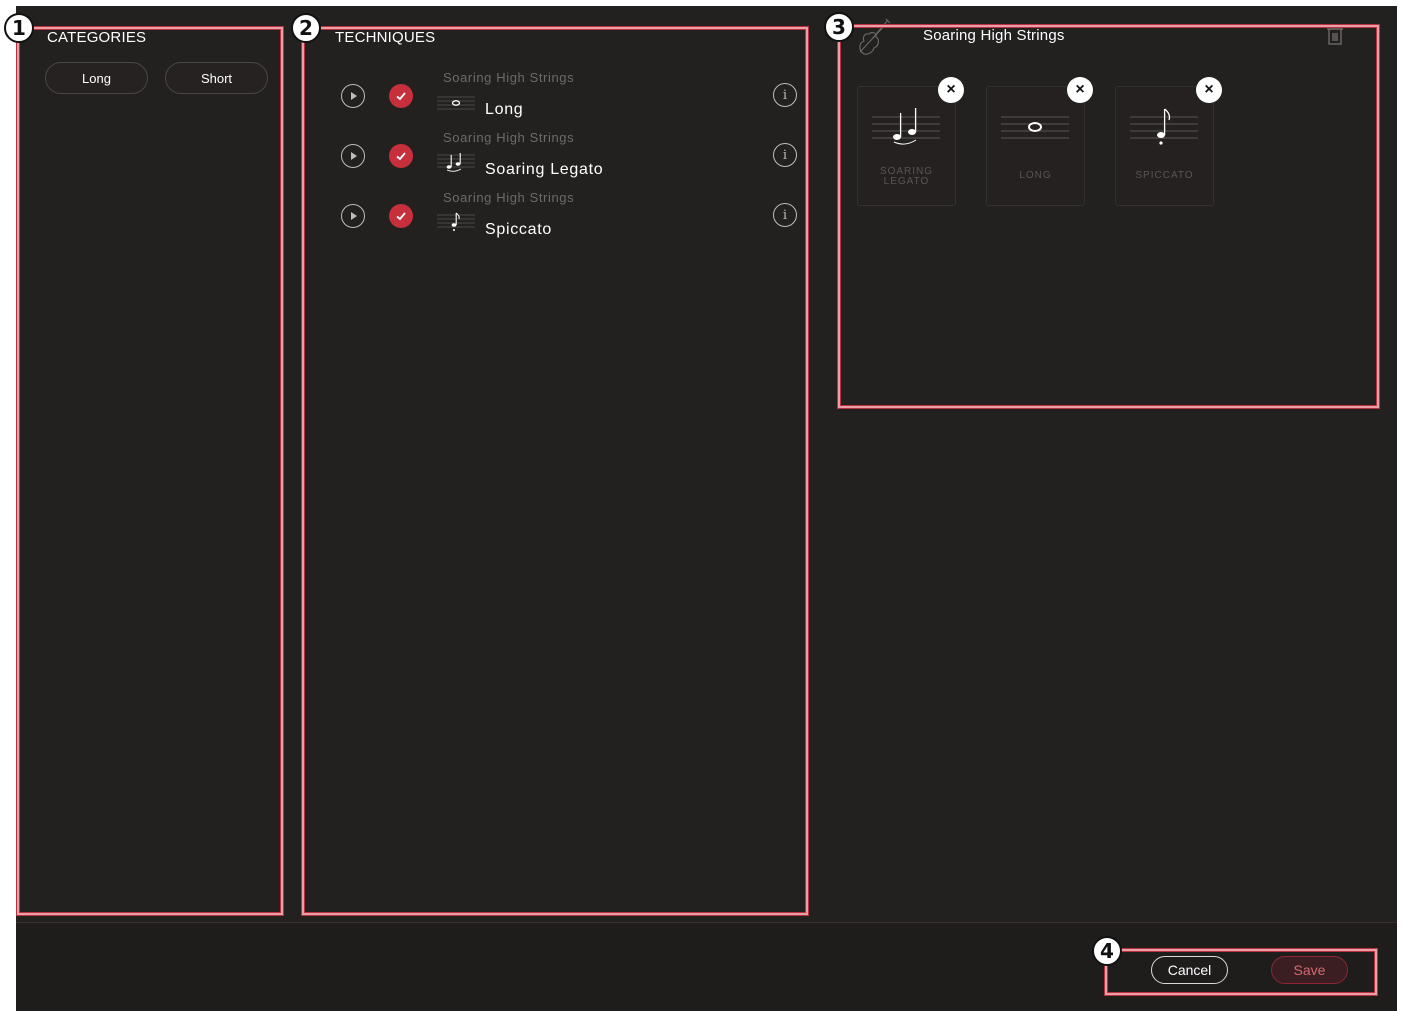 The width and height of the screenshot is (1402, 1011). What do you see at coordinates (1241, 972) in the screenshot?
I see `annotation-frame-footer-buttons` at bounding box center [1241, 972].